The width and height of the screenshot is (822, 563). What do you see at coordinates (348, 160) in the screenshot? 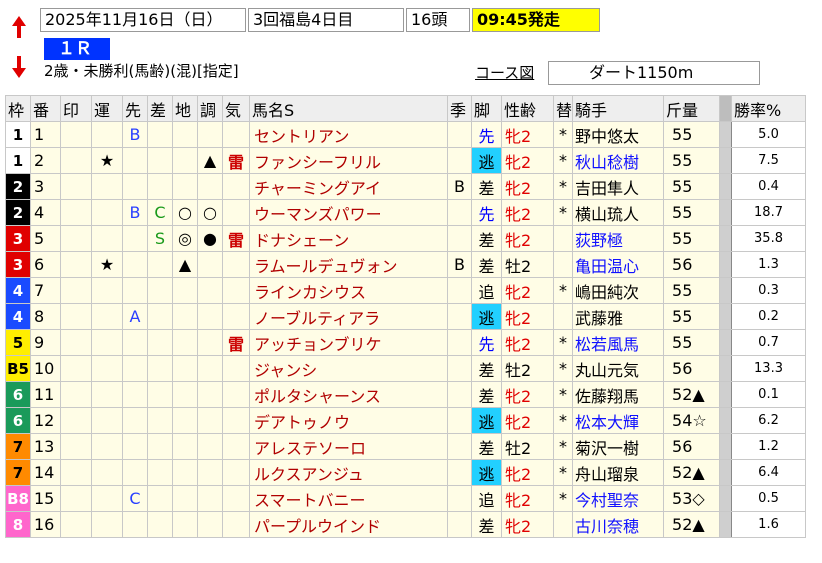
I see `horse-name: ファンシーフリル` at bounding box center [348, 160].